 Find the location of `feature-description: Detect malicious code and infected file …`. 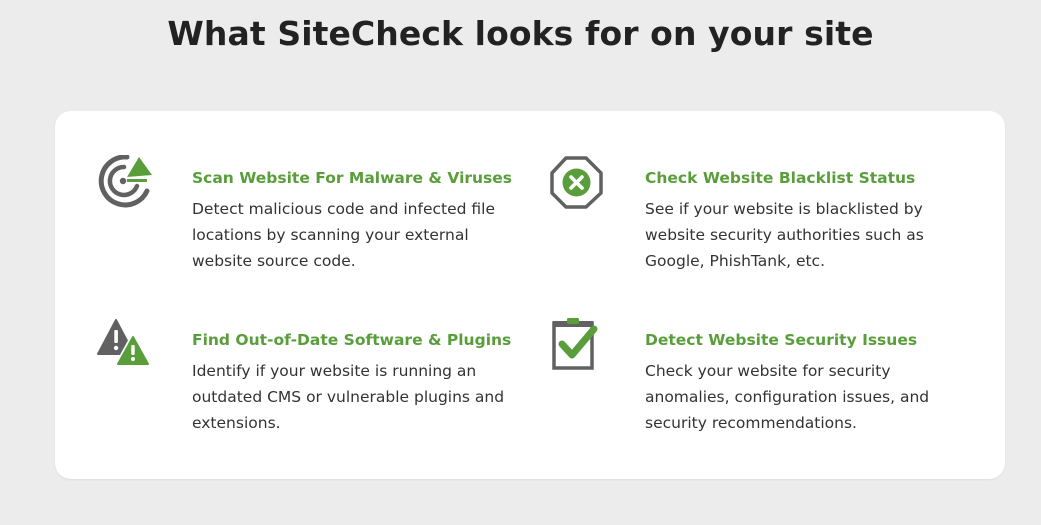

feature-description: Detect malicious code and infected file … is located at coordinates (357, 235).